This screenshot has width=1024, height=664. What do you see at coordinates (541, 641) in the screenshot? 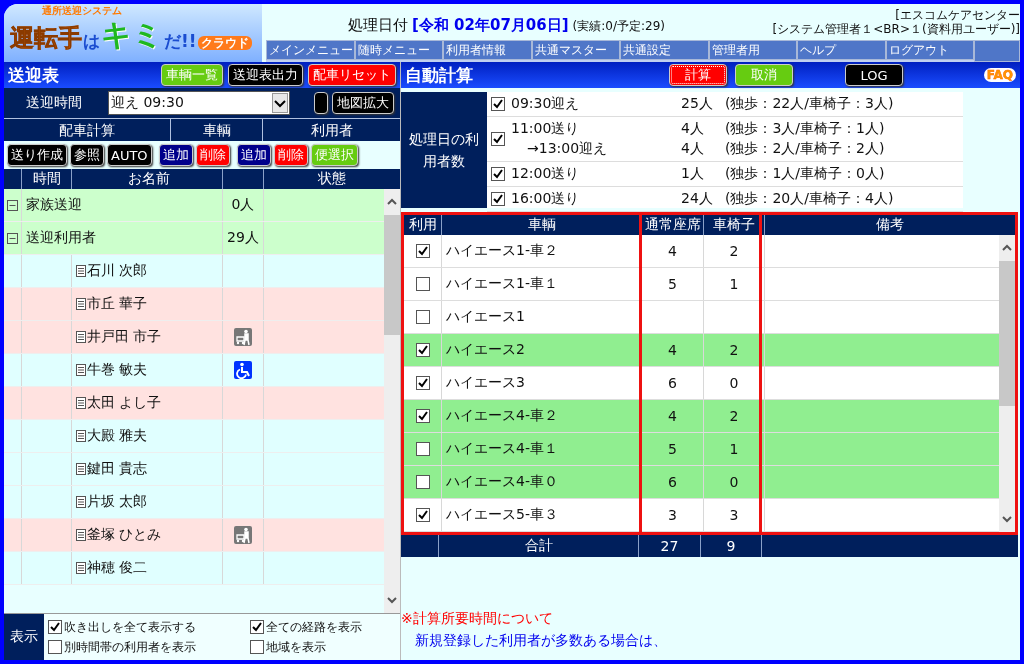
I see `note-text: 新規登録した利用者が多数ある場合は、` at bounding box center [541, 641].